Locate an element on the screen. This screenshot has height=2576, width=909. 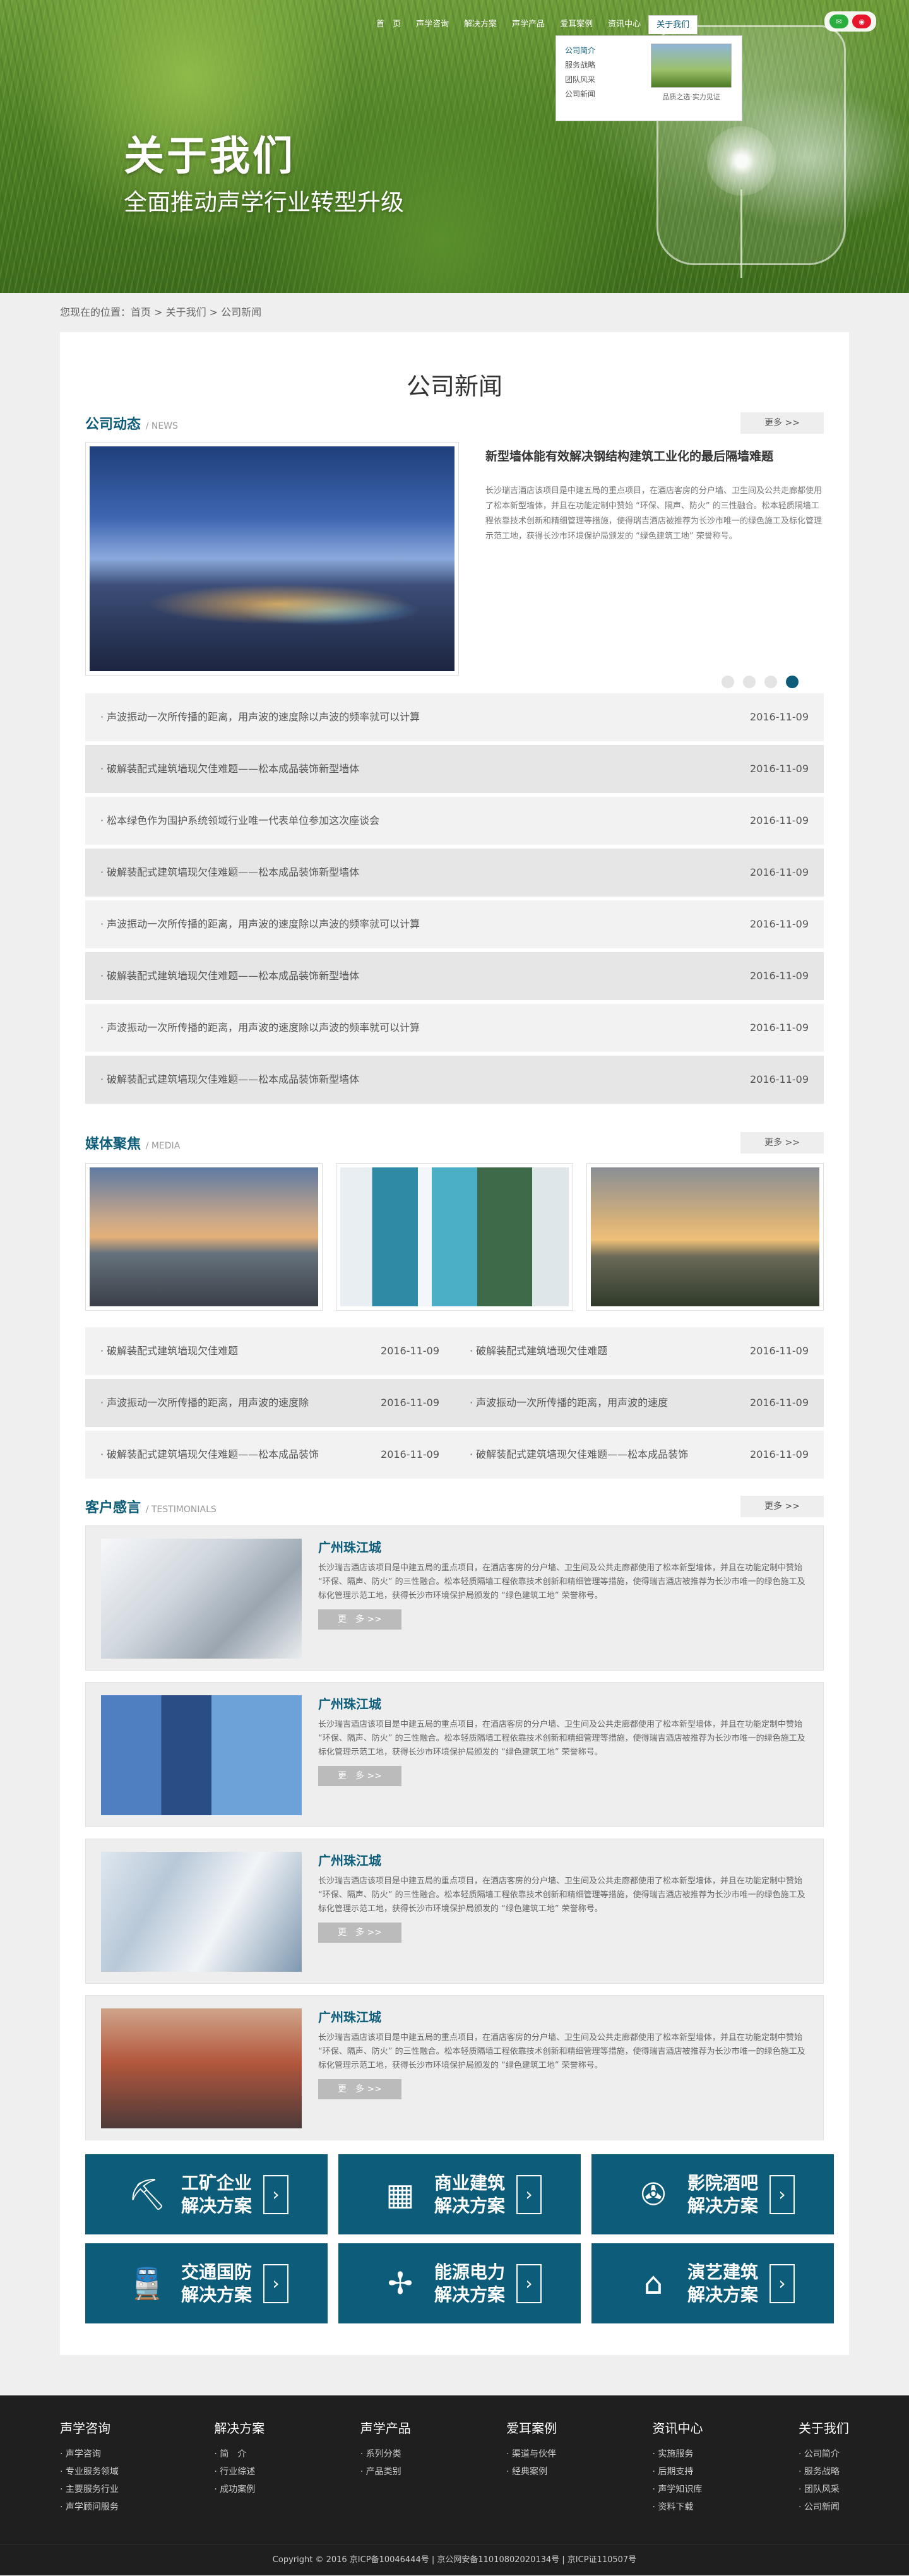
solution-tile-cinema: ✇ 影院酒吧 解决方案 › is located at coordinates (712, 2194).